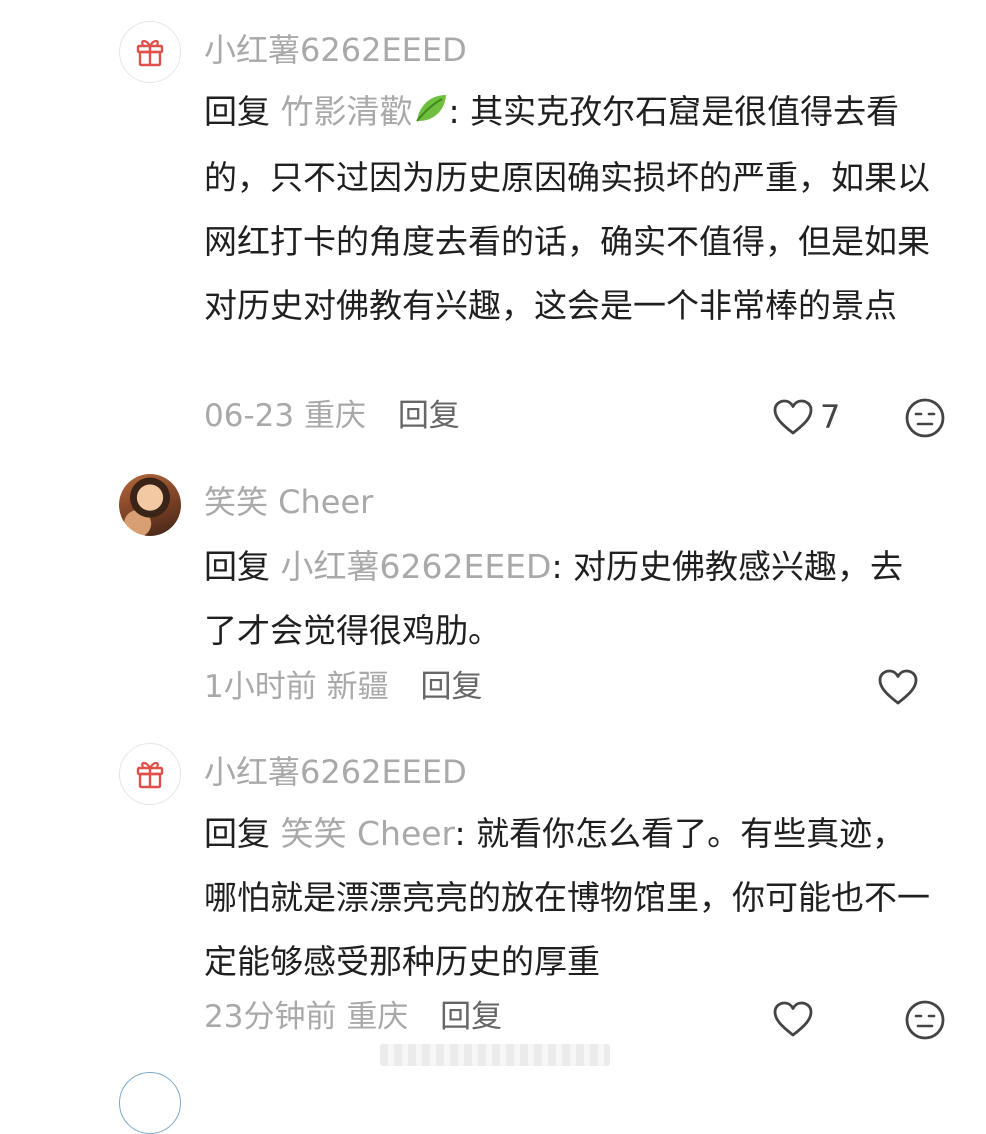 The image size is (986, 1134). I want to click on comment-meta: 23分钟前 重庆 回复, so click(353, 1017).